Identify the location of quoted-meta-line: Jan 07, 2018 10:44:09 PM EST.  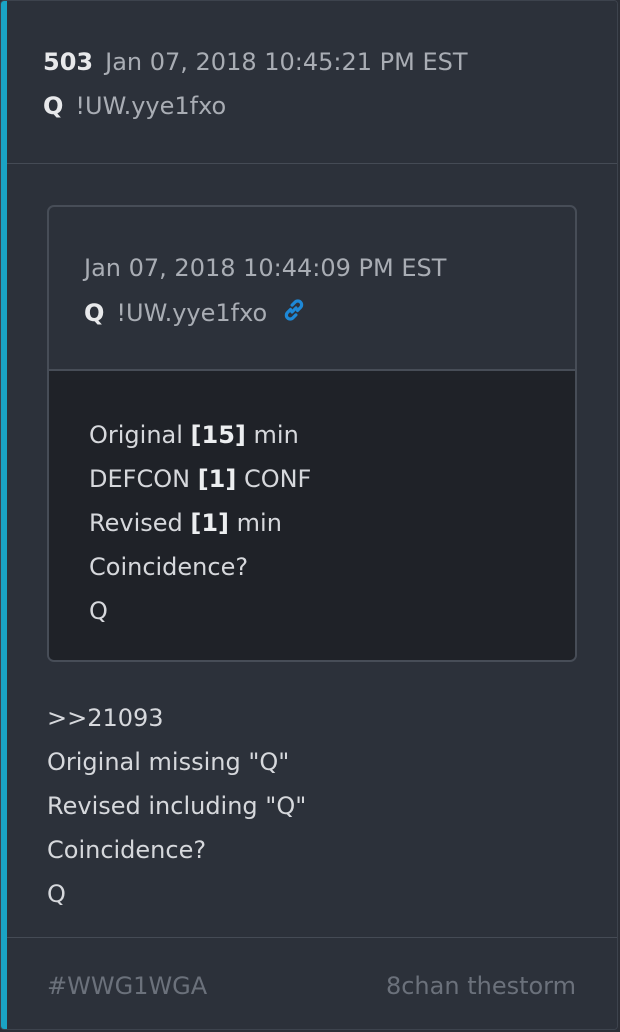
(265, 268).